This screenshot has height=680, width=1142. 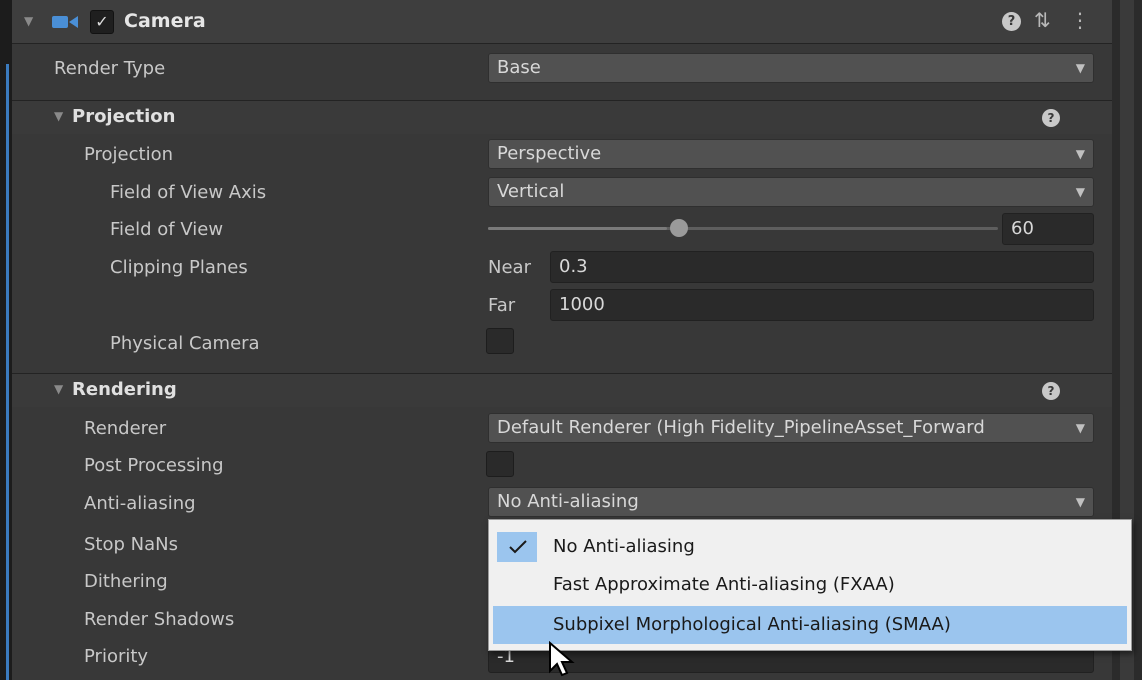 What do you see at coordinates (624, 546) in the screenshot?
I see `aa-option-label: No Anti-aliasing` at bounding box center [624, 546].